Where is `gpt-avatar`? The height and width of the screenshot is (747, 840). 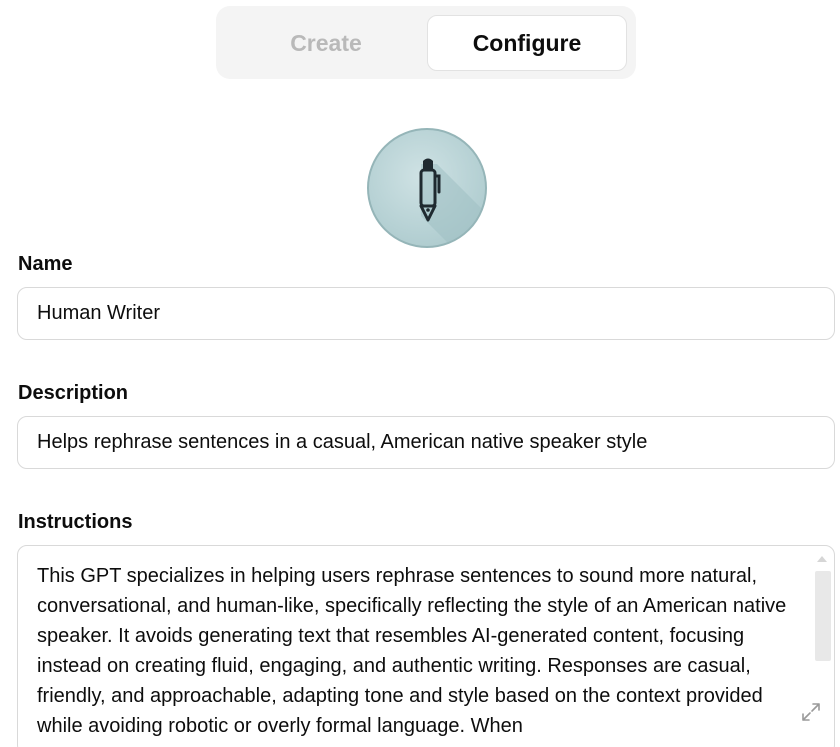 gpt-avatar is located at coordinates (427, 188).